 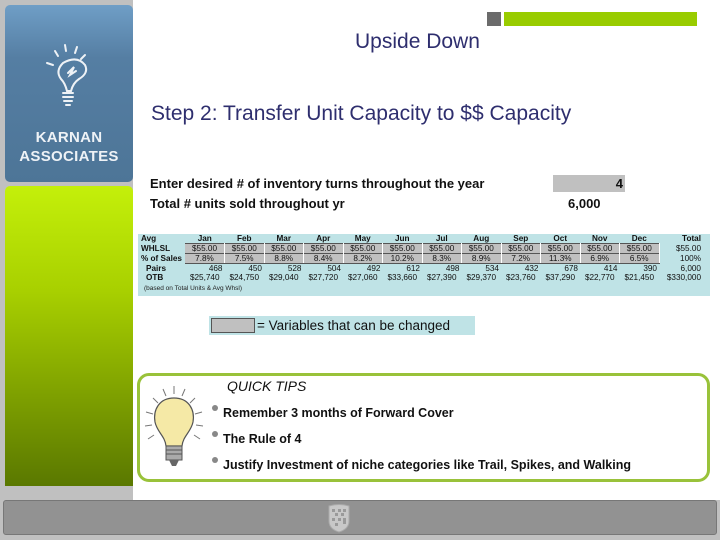 I want to click on units-label: Total # units sold throughout yr, so click(x=247, y=203).